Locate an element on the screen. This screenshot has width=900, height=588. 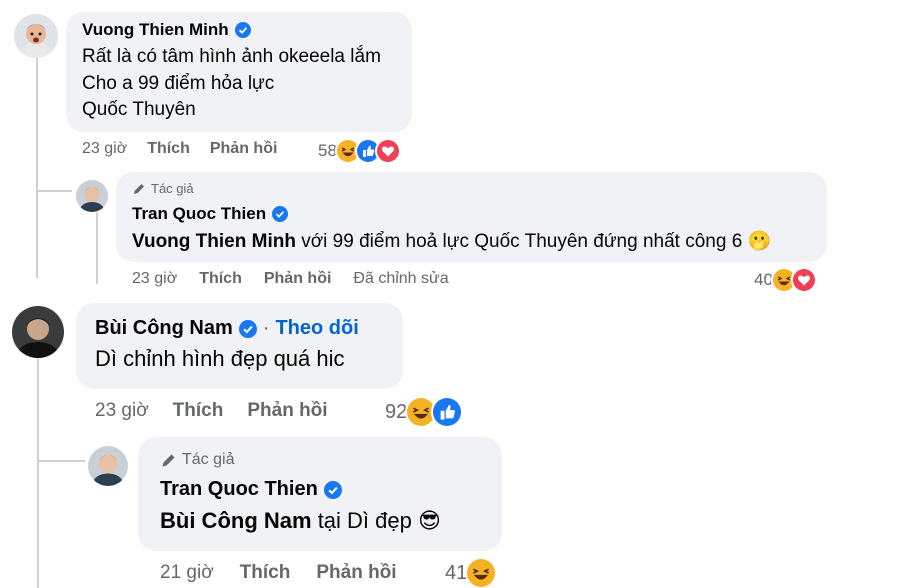
reply-text: Bùi Công Nam tại Dì đẹp 😎 is located at coordinates (300, 521).